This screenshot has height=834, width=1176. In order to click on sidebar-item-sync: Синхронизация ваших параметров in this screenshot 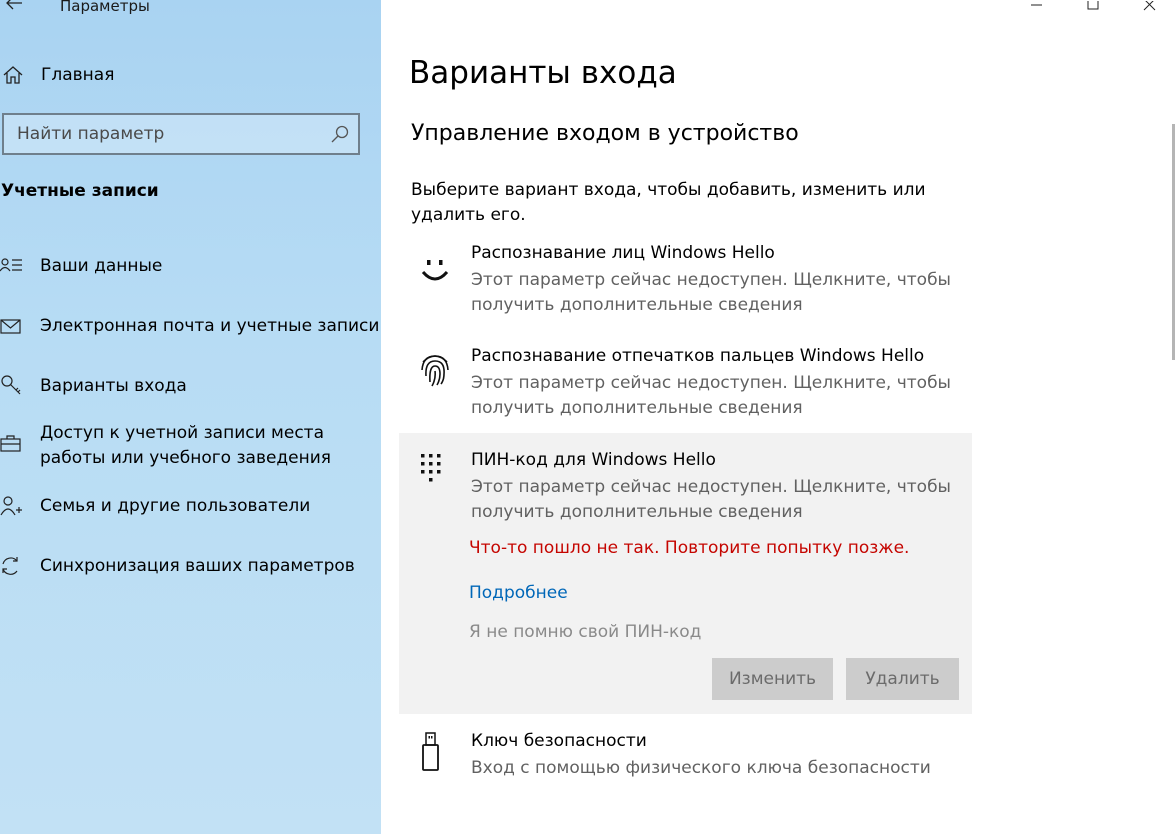, I will do `click(190, 567)`.